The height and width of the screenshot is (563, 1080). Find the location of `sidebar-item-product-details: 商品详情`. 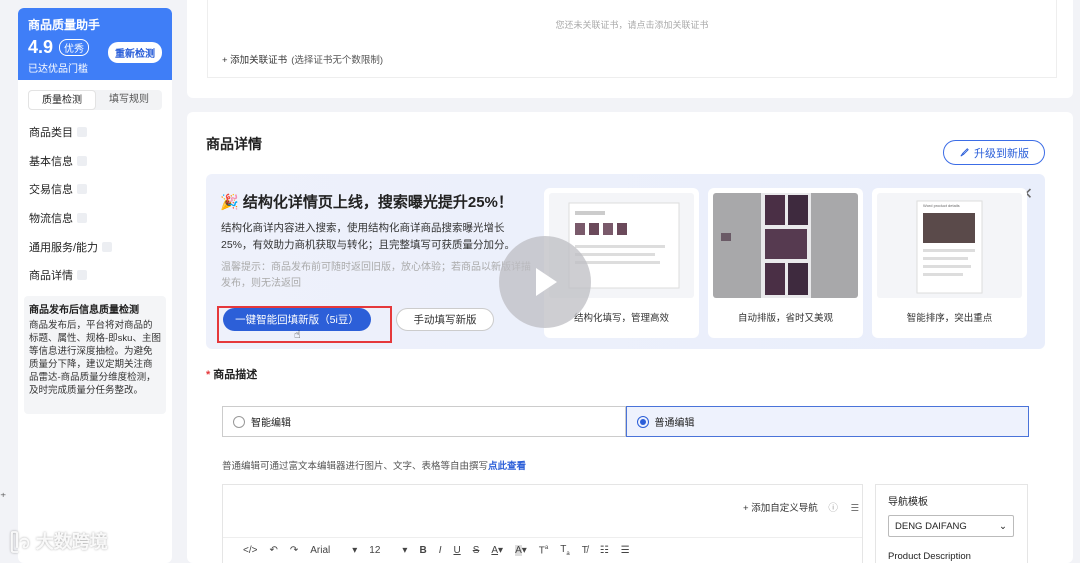

sidebar-item-product-details: 商品详情 is located at coordinates (95, 275).